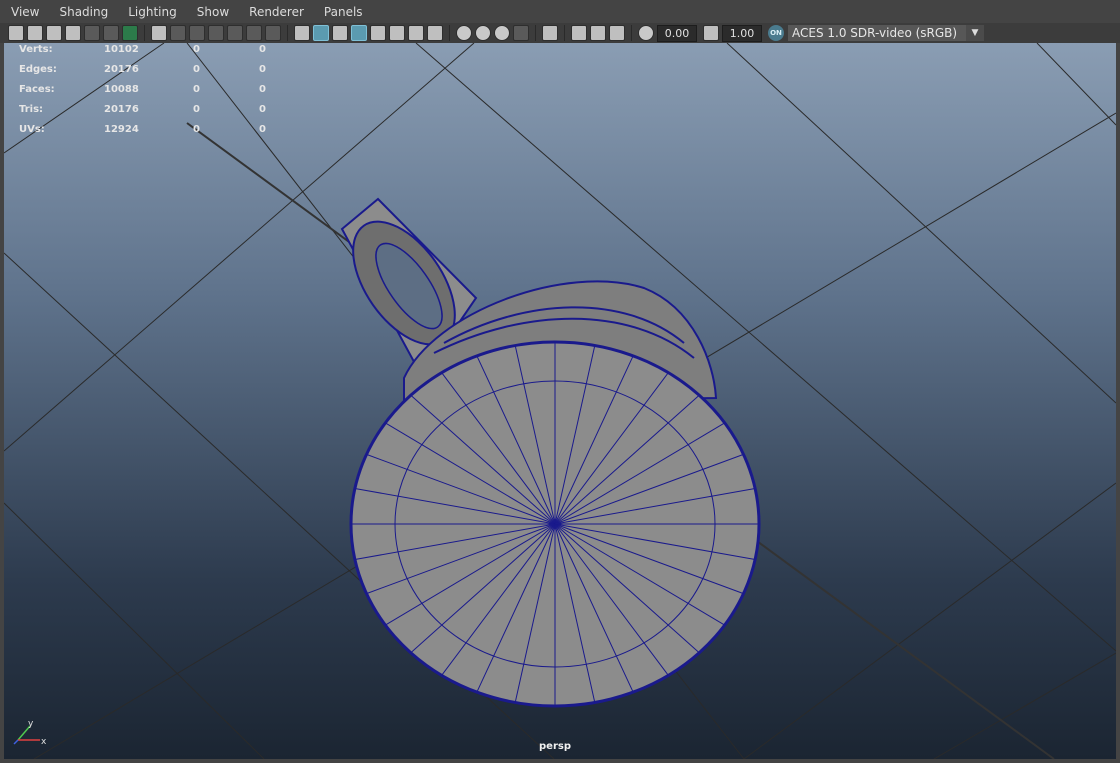 The image size is (1120, 763). Describe the element at coordinates (44, 742) in the screenshot. I see `axis-x-label: x` at that location.